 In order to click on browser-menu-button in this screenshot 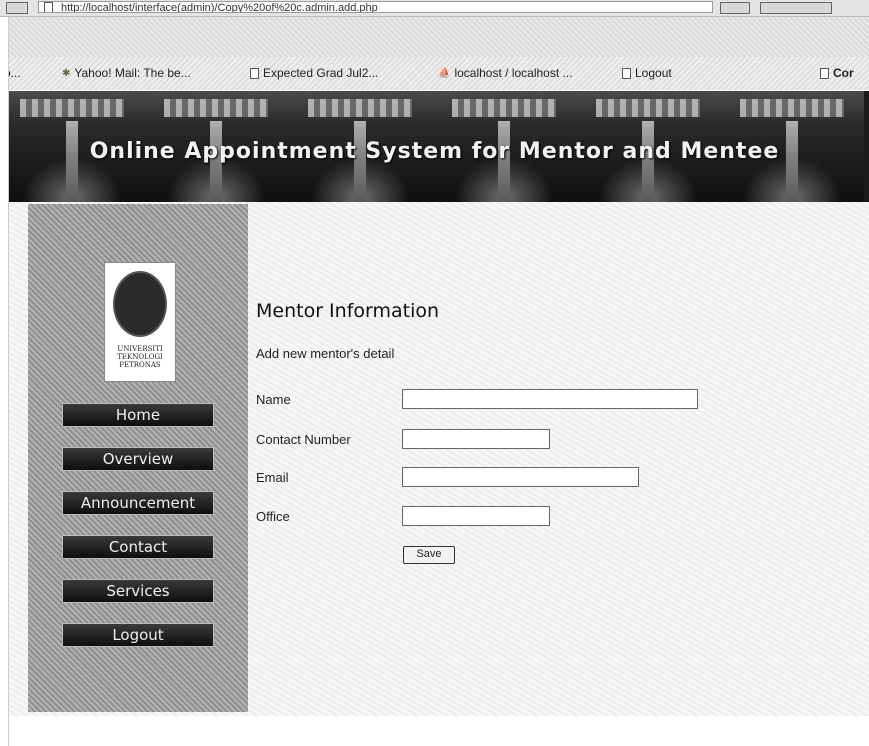, I will do `click(17, 8)`.